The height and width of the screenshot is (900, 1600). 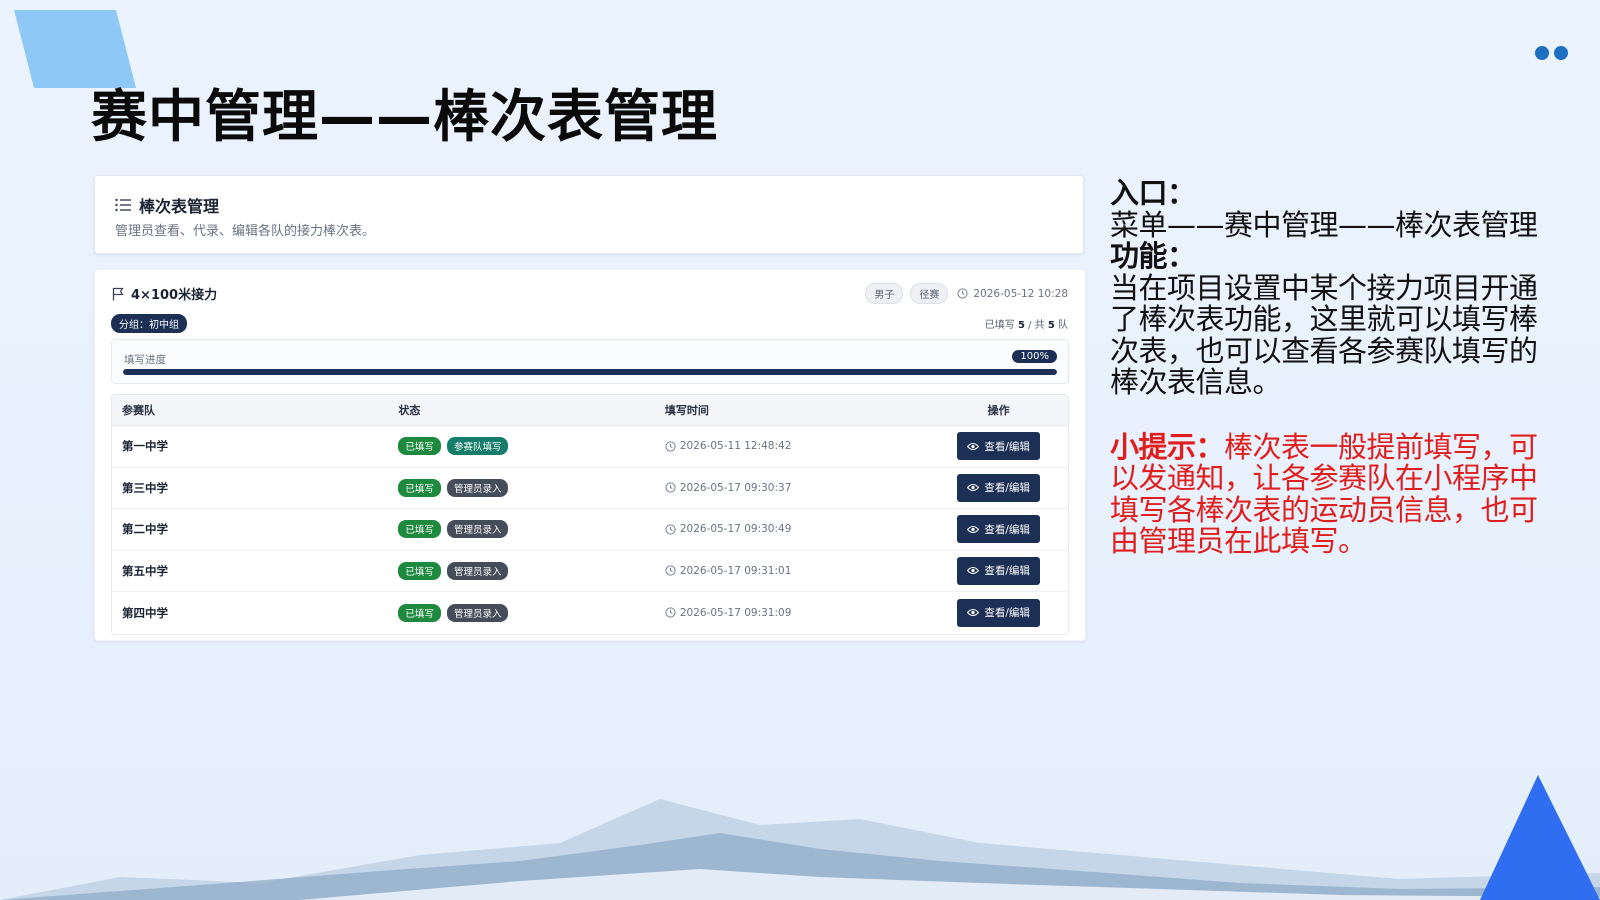 I want to click on fill-count-prefix: 已填写, so click(x=999, y=325).